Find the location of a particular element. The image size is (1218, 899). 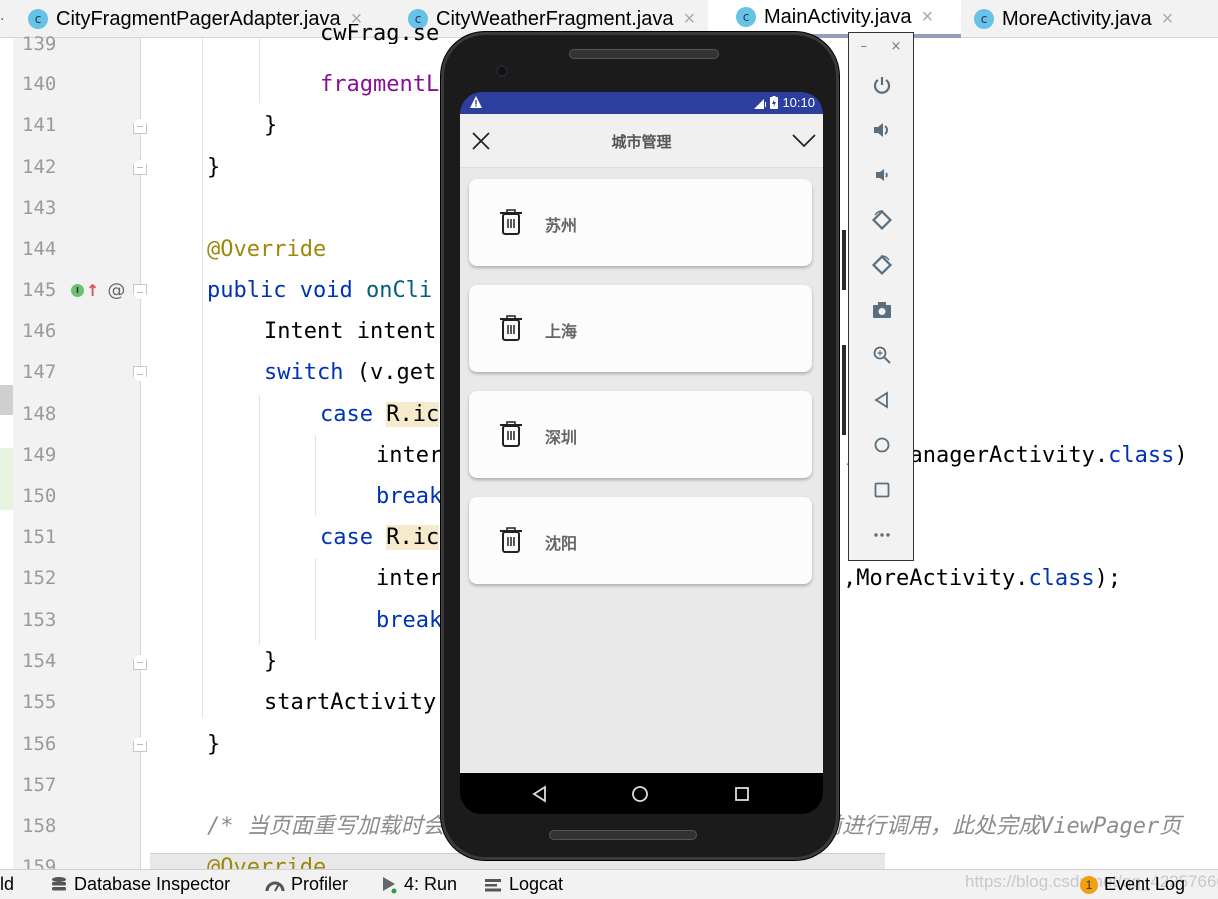

class-icon: c is located at coordinates (746, 17).